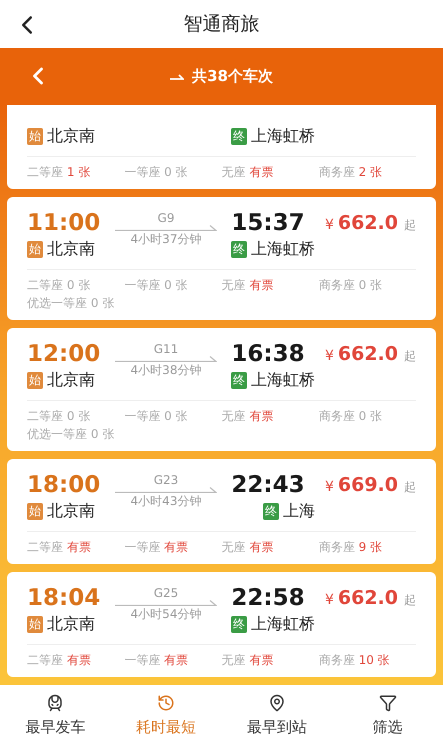 This screenshot has height=747, width=443. I want to click on departure-time: 18:00, so click(64, 485).